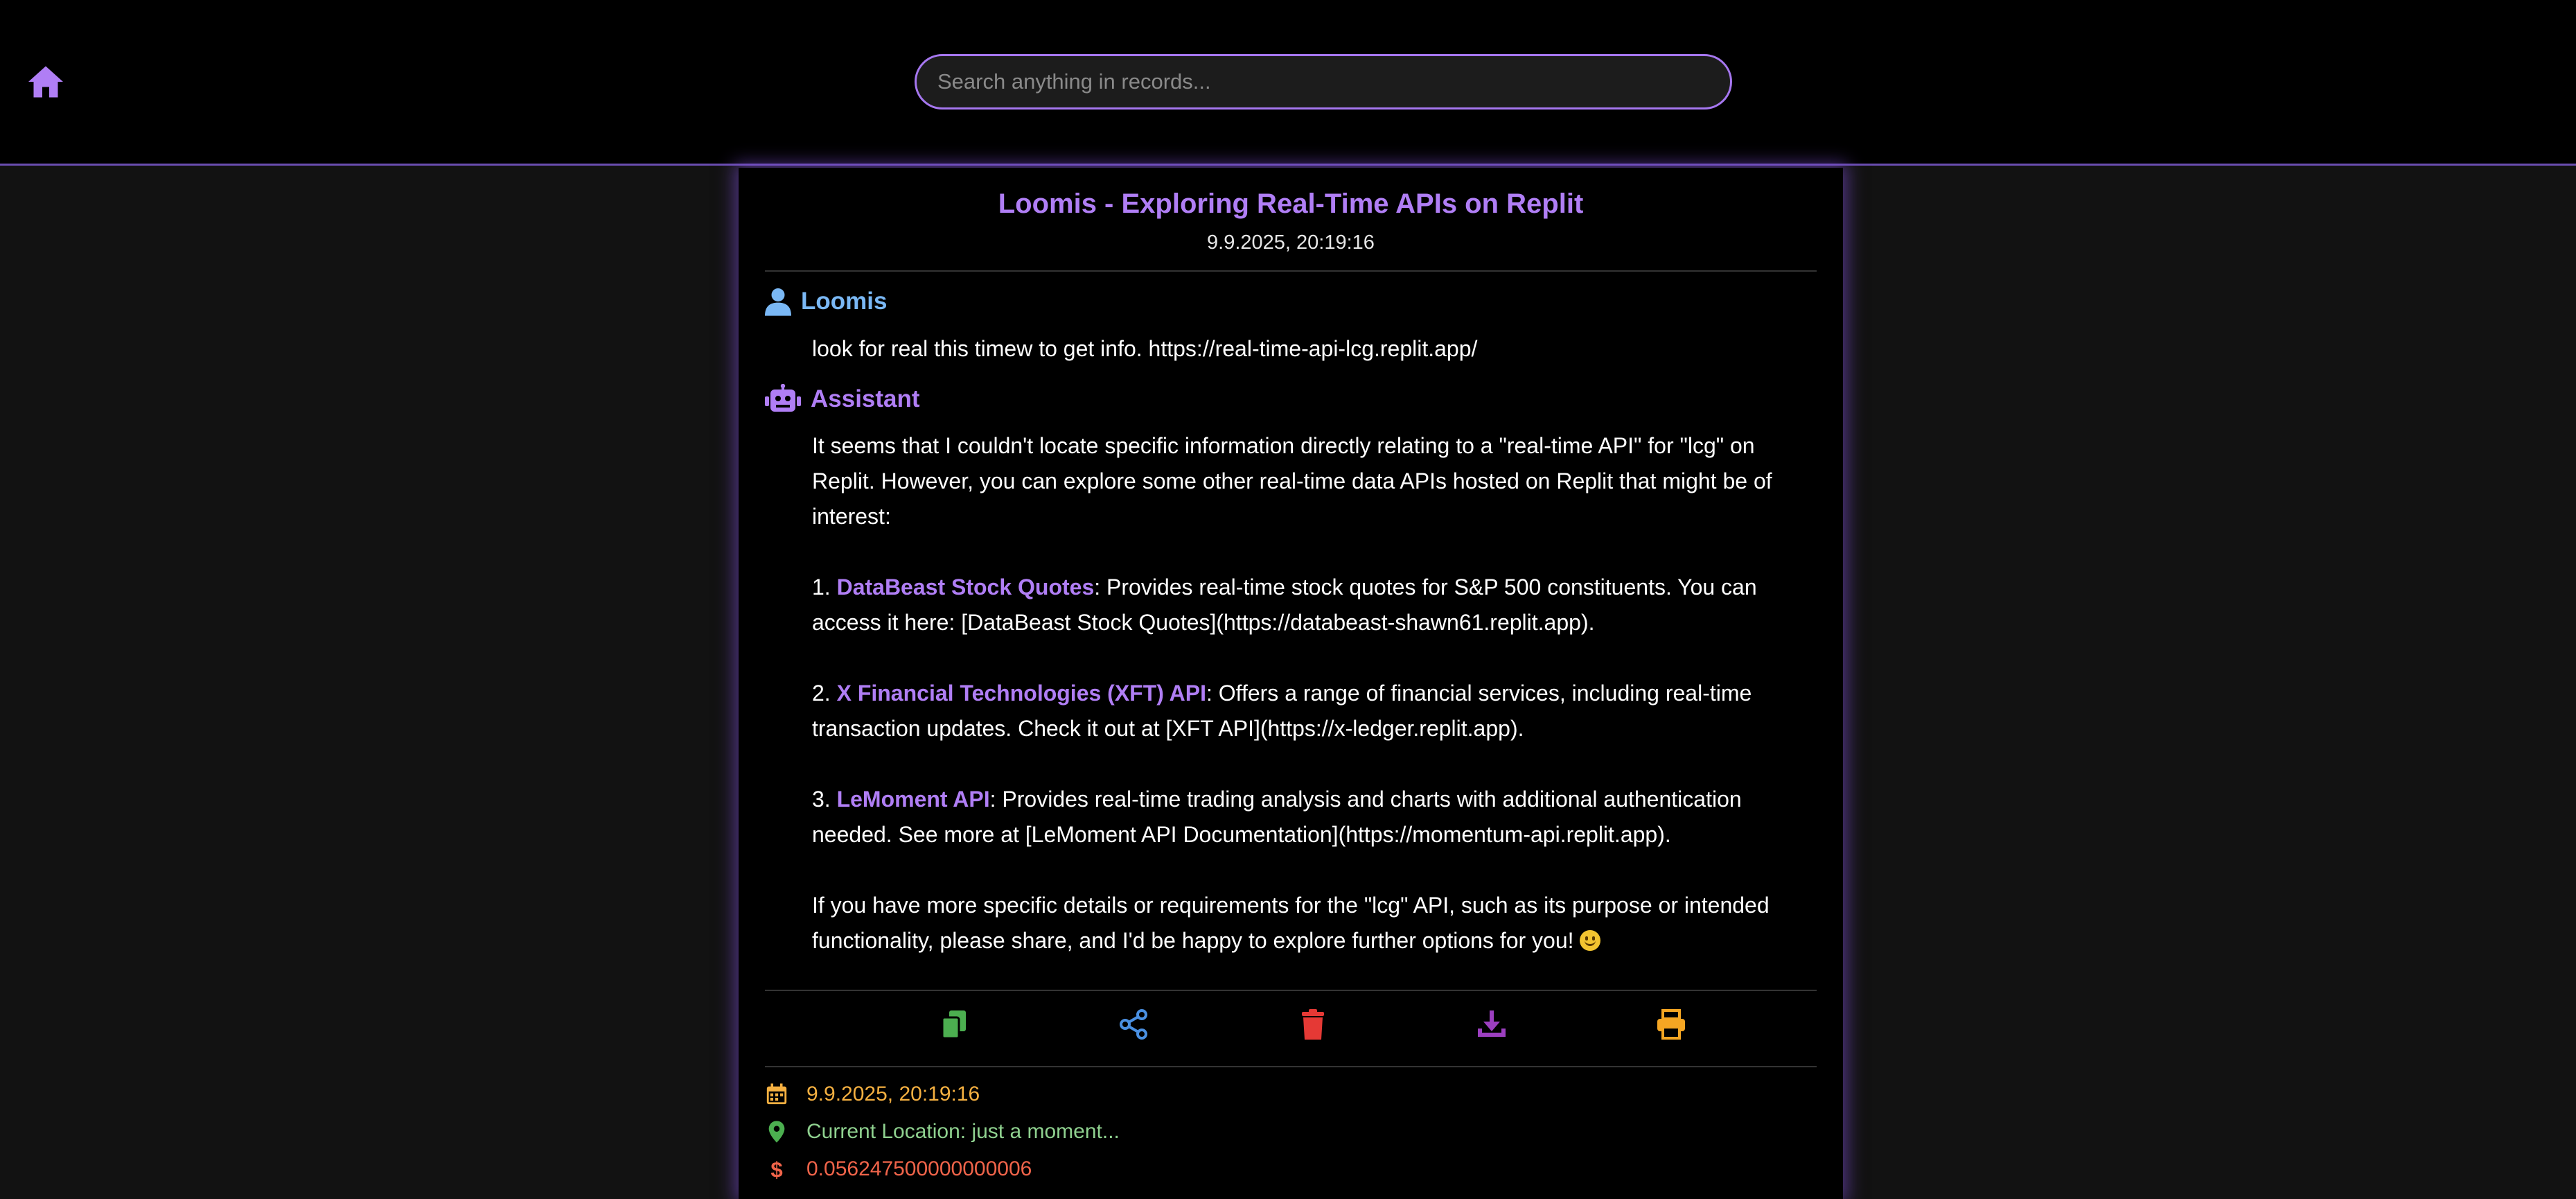 The image size is (2576, 1199). What do you see at coordinates (1491, 1024) in the screenshot?
I see `download-icon` at bounding box center [1491, 1024].